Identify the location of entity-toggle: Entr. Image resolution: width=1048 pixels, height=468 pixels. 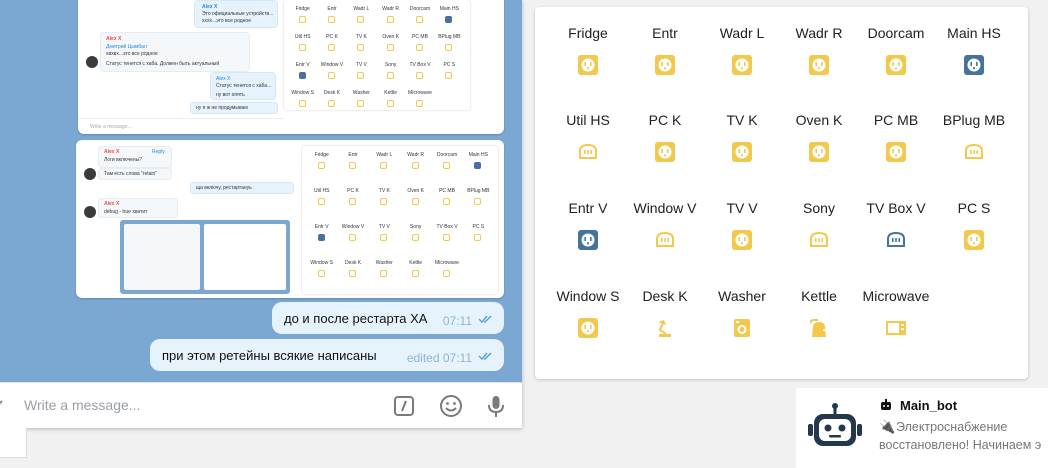
(665, 56).